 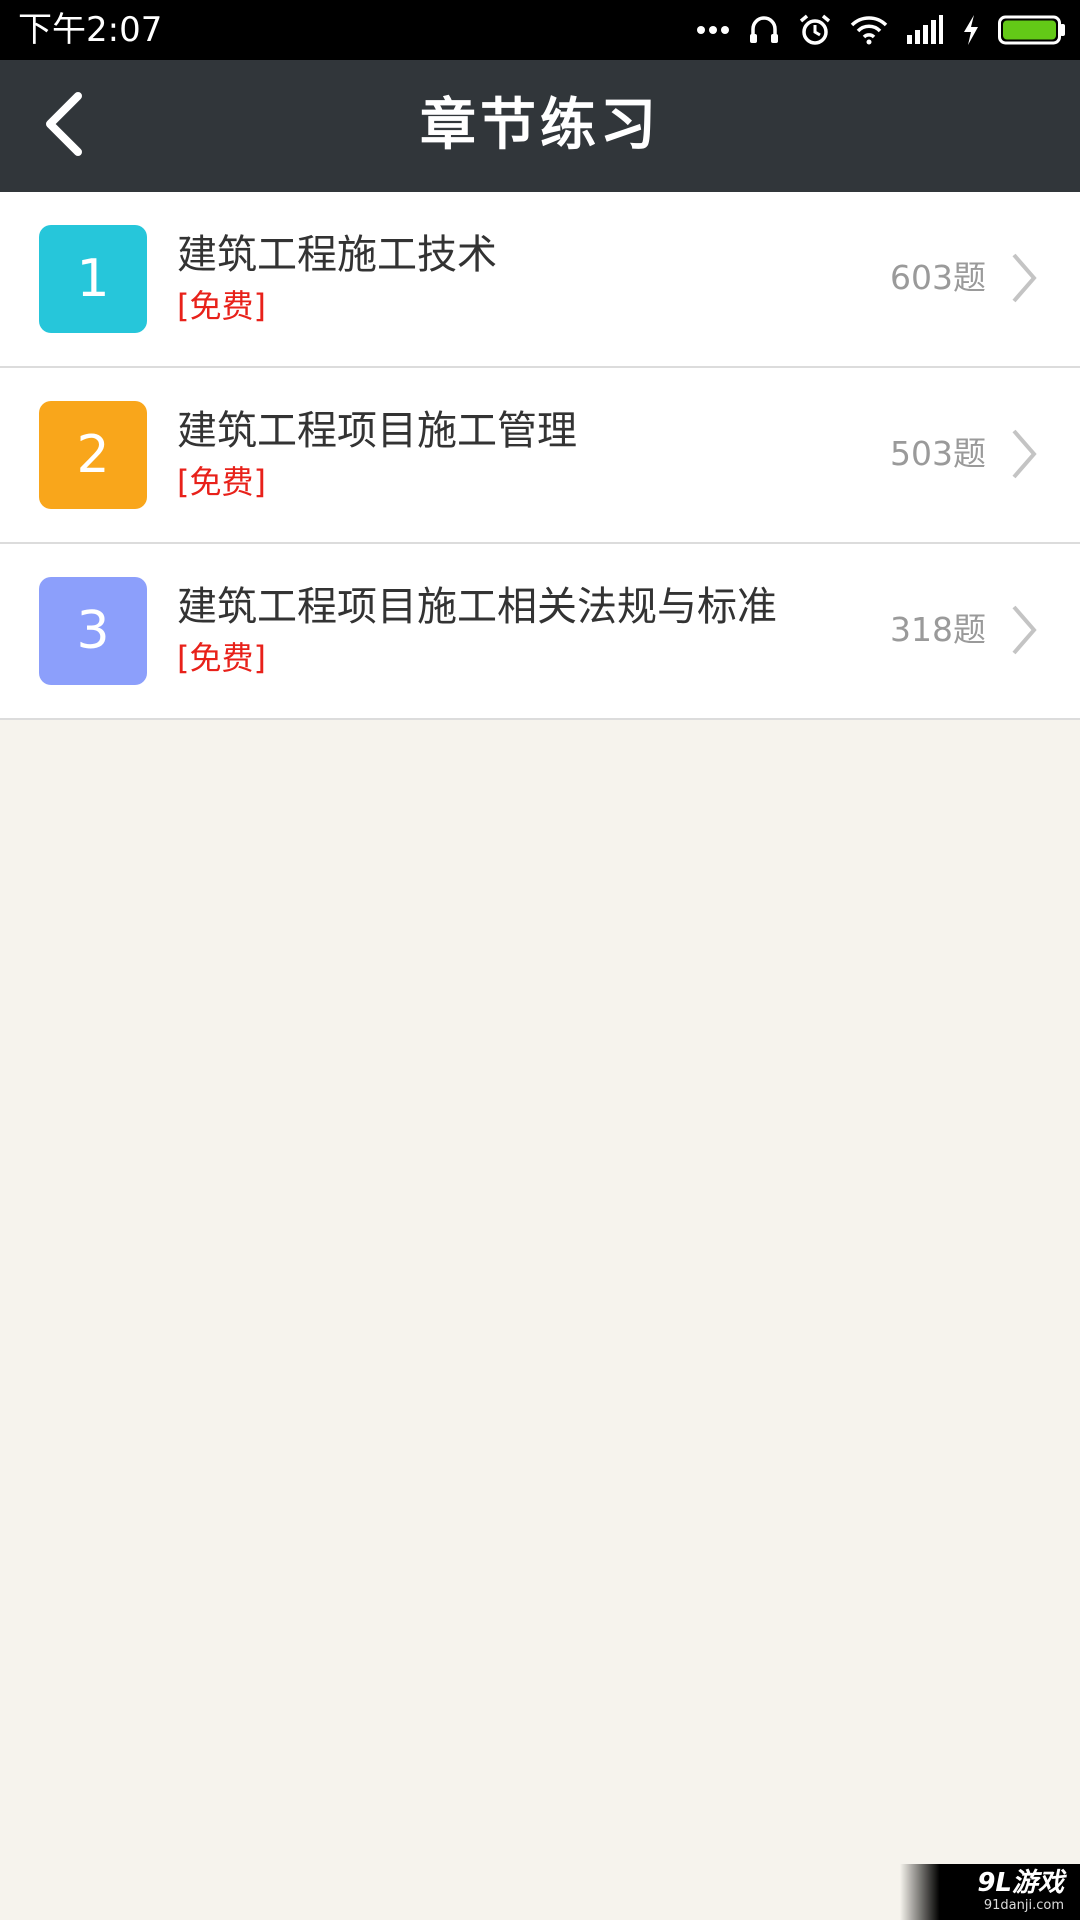 I want to click on chapter-name: 建筑工程项目施工相关法规与标准, so click(x=477, y=607).